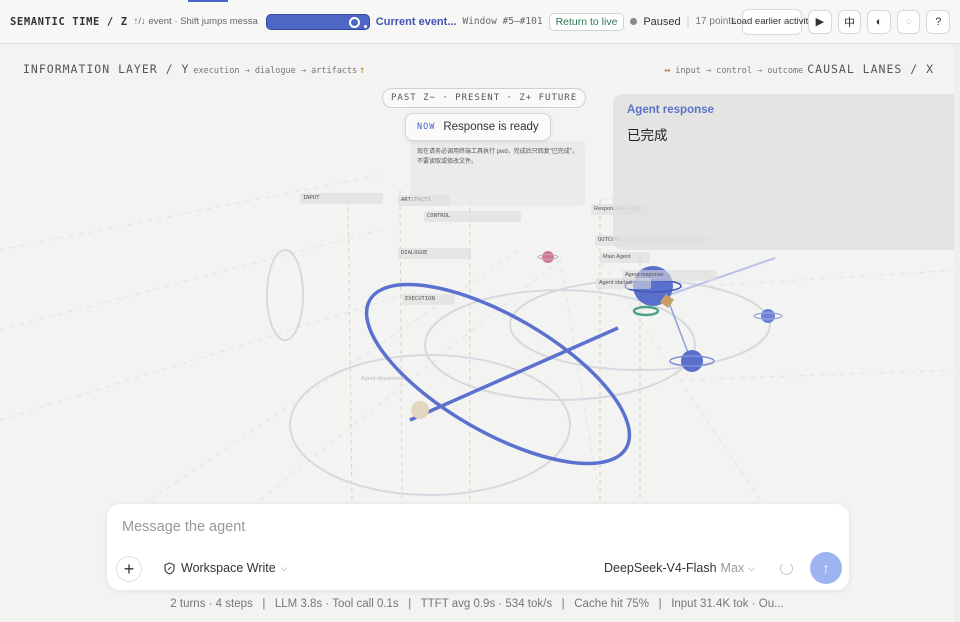  Describe the element at coordinates (484, 98) in the screenshot. I see `time-direction-pill: PAST Z− · PRESENT · Z+ FUTURE` at that location.